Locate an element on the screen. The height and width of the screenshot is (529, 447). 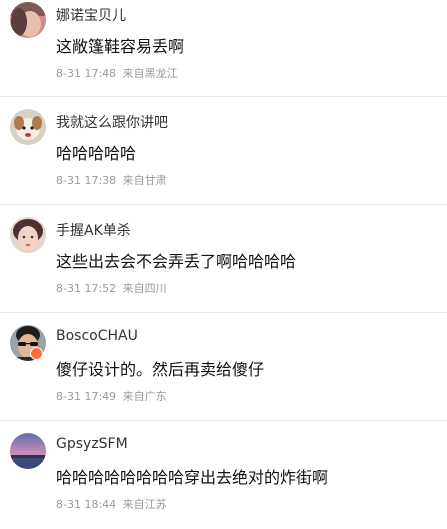
comment-username: 我就这么跟你讲吧 is located at coordinates (112, 122).